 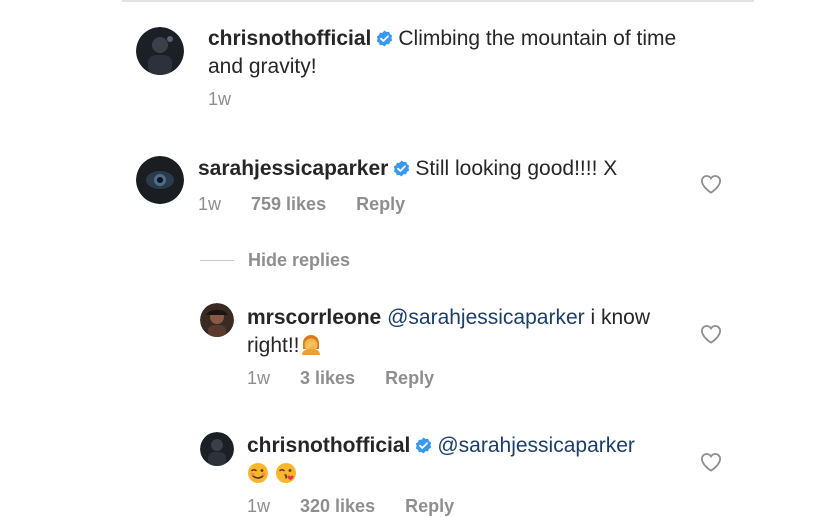 I want to click on reply-text: i know, so click(x=620, y=317).